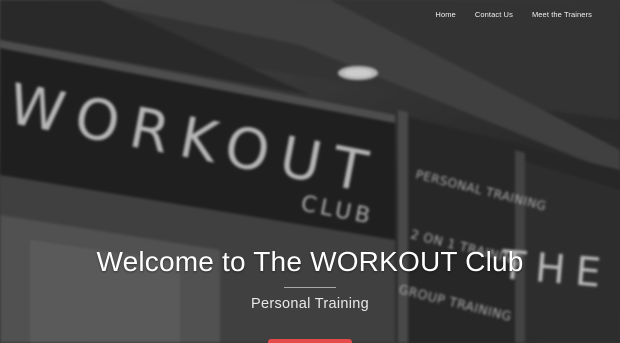 The width and height of the screenshot is (620, 343). Describe the element at coordinates (513, 14) in the screenshot. I see `top-nav: Home Contact Us Meet the Trainers` at that location.